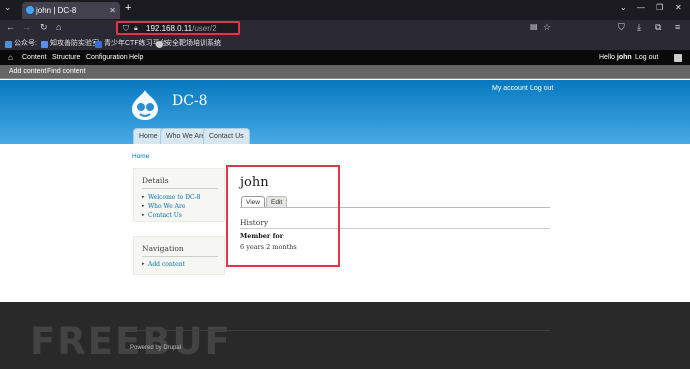  What do you see at coordinates (624, 57) in the screenshot?
I see `greeting-user: john` at bounding box center [624, 57].